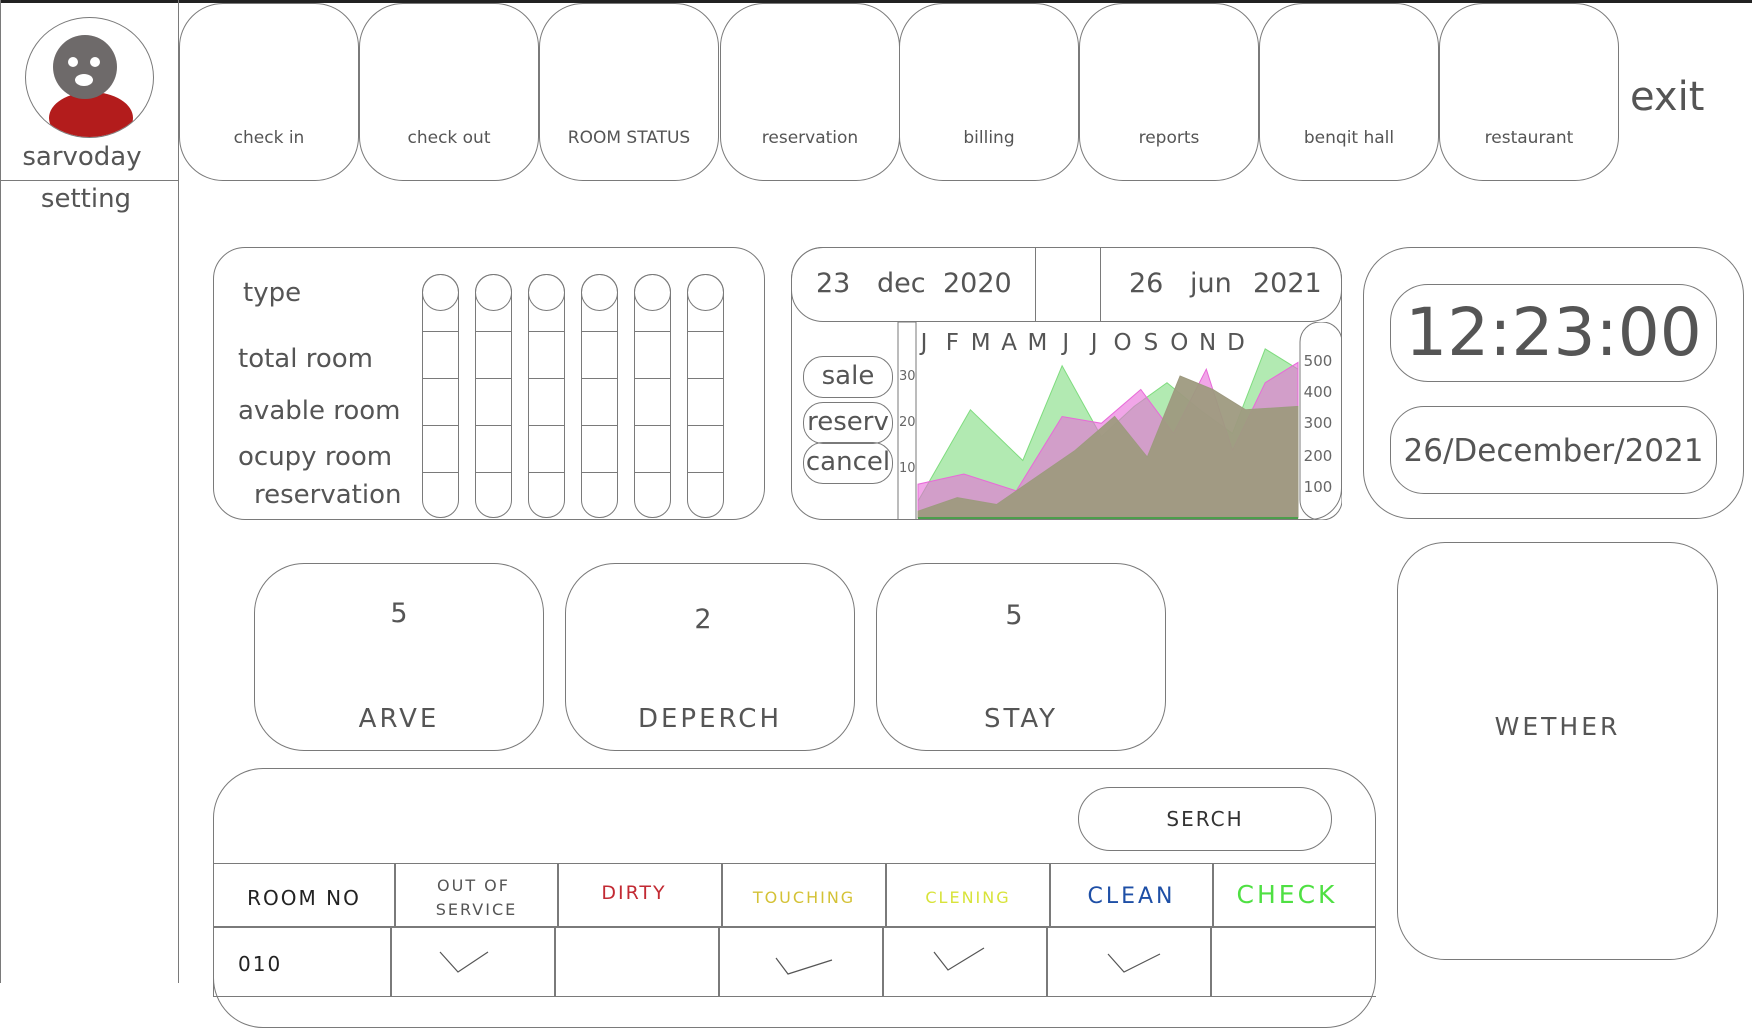  I want to click on nav-room-status-button: ROOM STATUS, so click(629, 92).